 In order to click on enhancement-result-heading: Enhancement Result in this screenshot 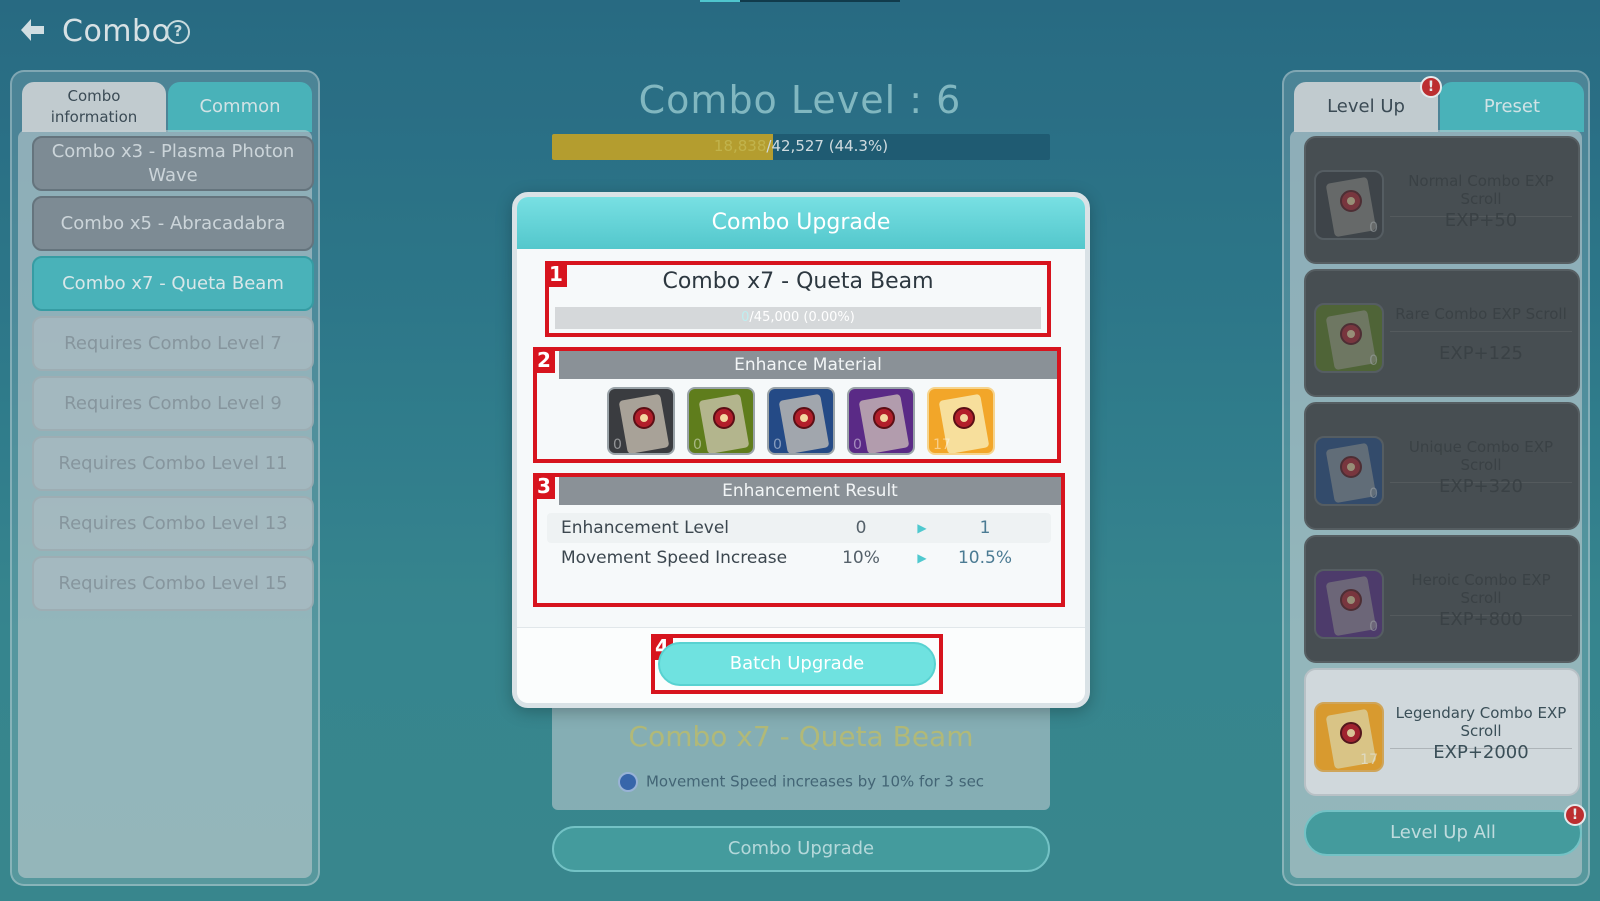, I will do `click(810, 491)`.